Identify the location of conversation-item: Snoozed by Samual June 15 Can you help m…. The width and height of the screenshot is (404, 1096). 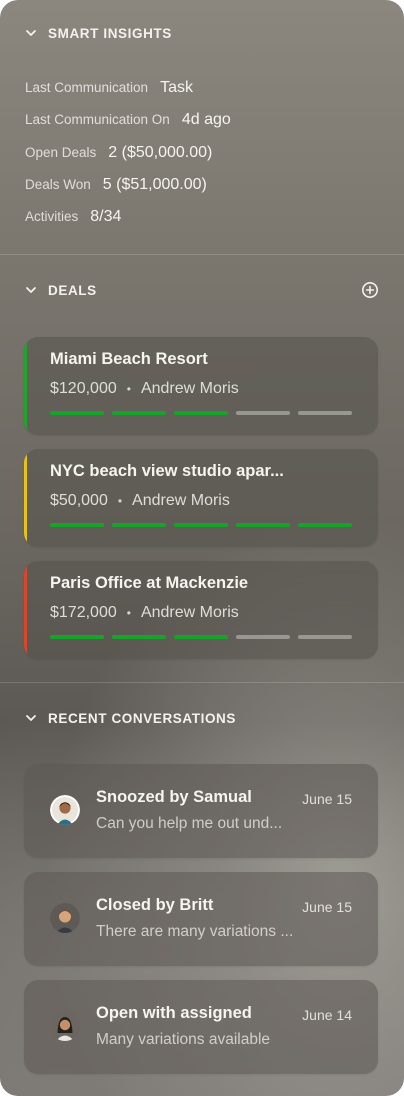
(201, 811).